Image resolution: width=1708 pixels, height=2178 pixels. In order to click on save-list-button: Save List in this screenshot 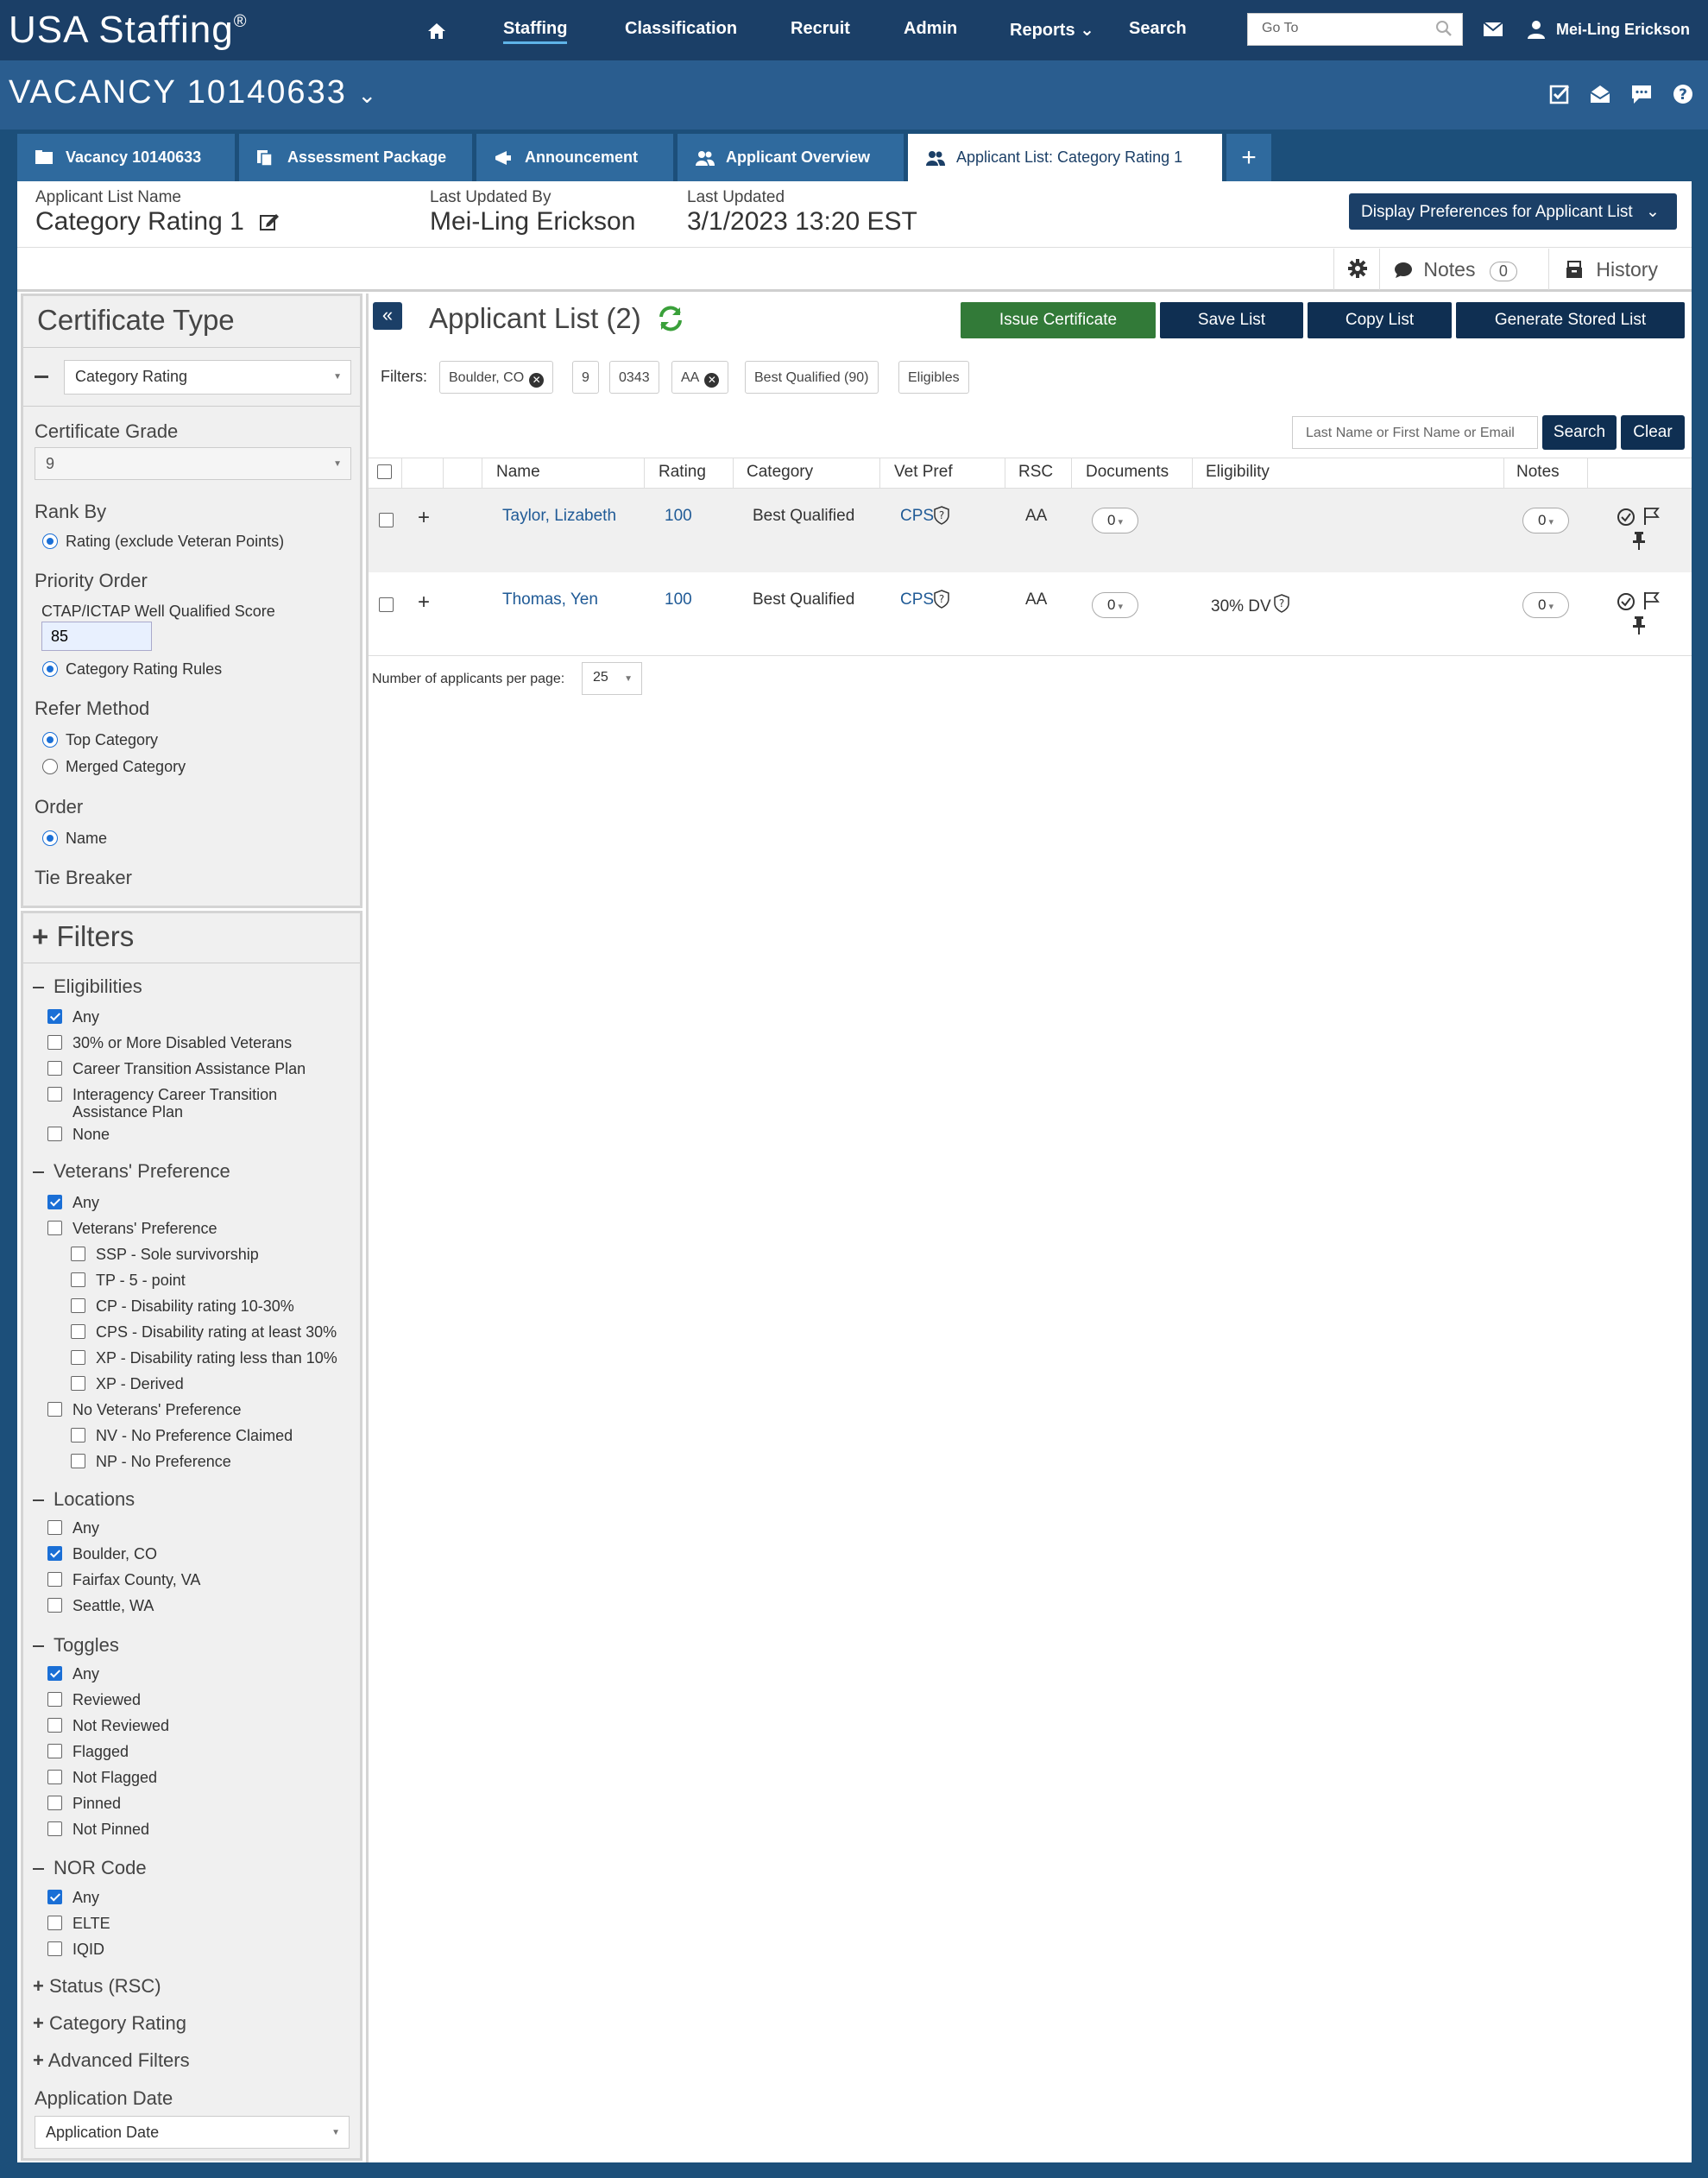, I will do `click(1231, 320)`.